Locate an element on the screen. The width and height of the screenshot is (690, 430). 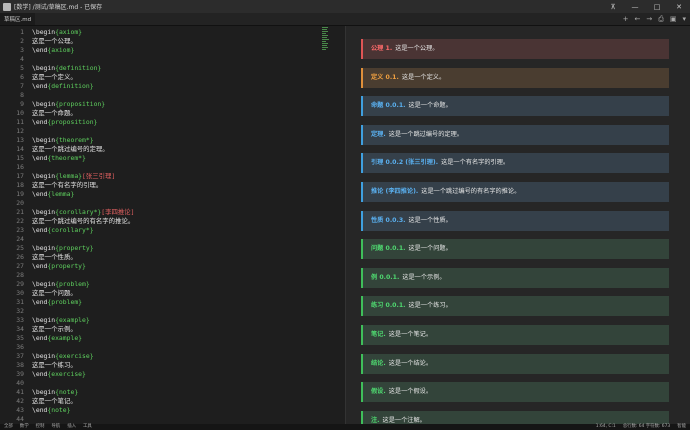
code-line: 4 is located at coordinates (172, 59).